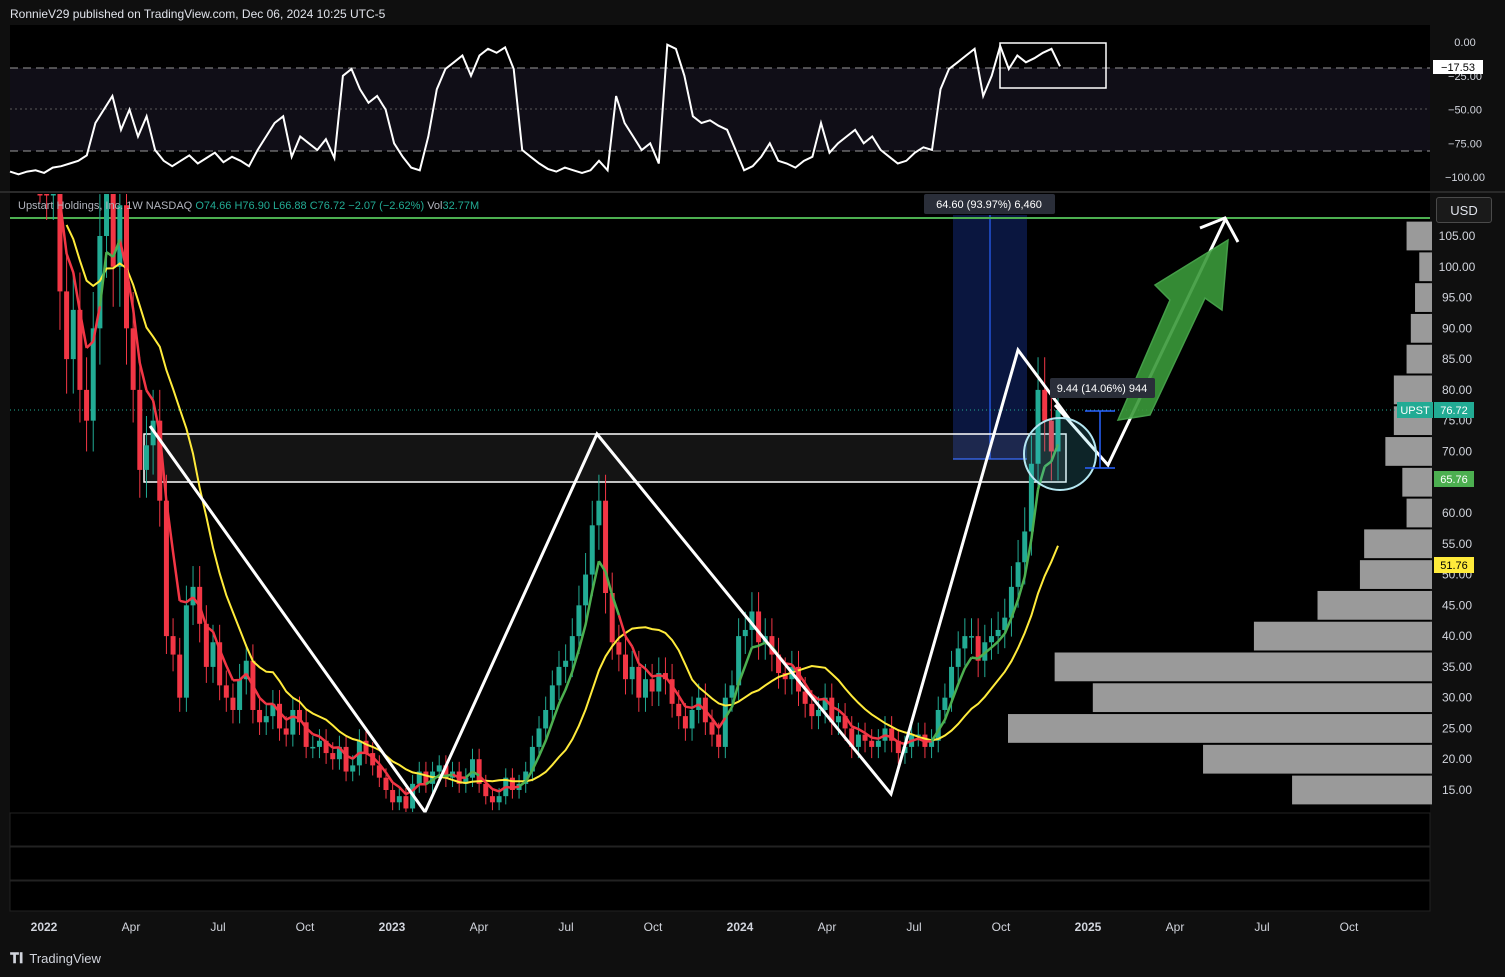  What do you see at coordinates (1457, 298) in the screenshot?
I see `price-tick-label: 95.00` at bounding box center [1457, 298].